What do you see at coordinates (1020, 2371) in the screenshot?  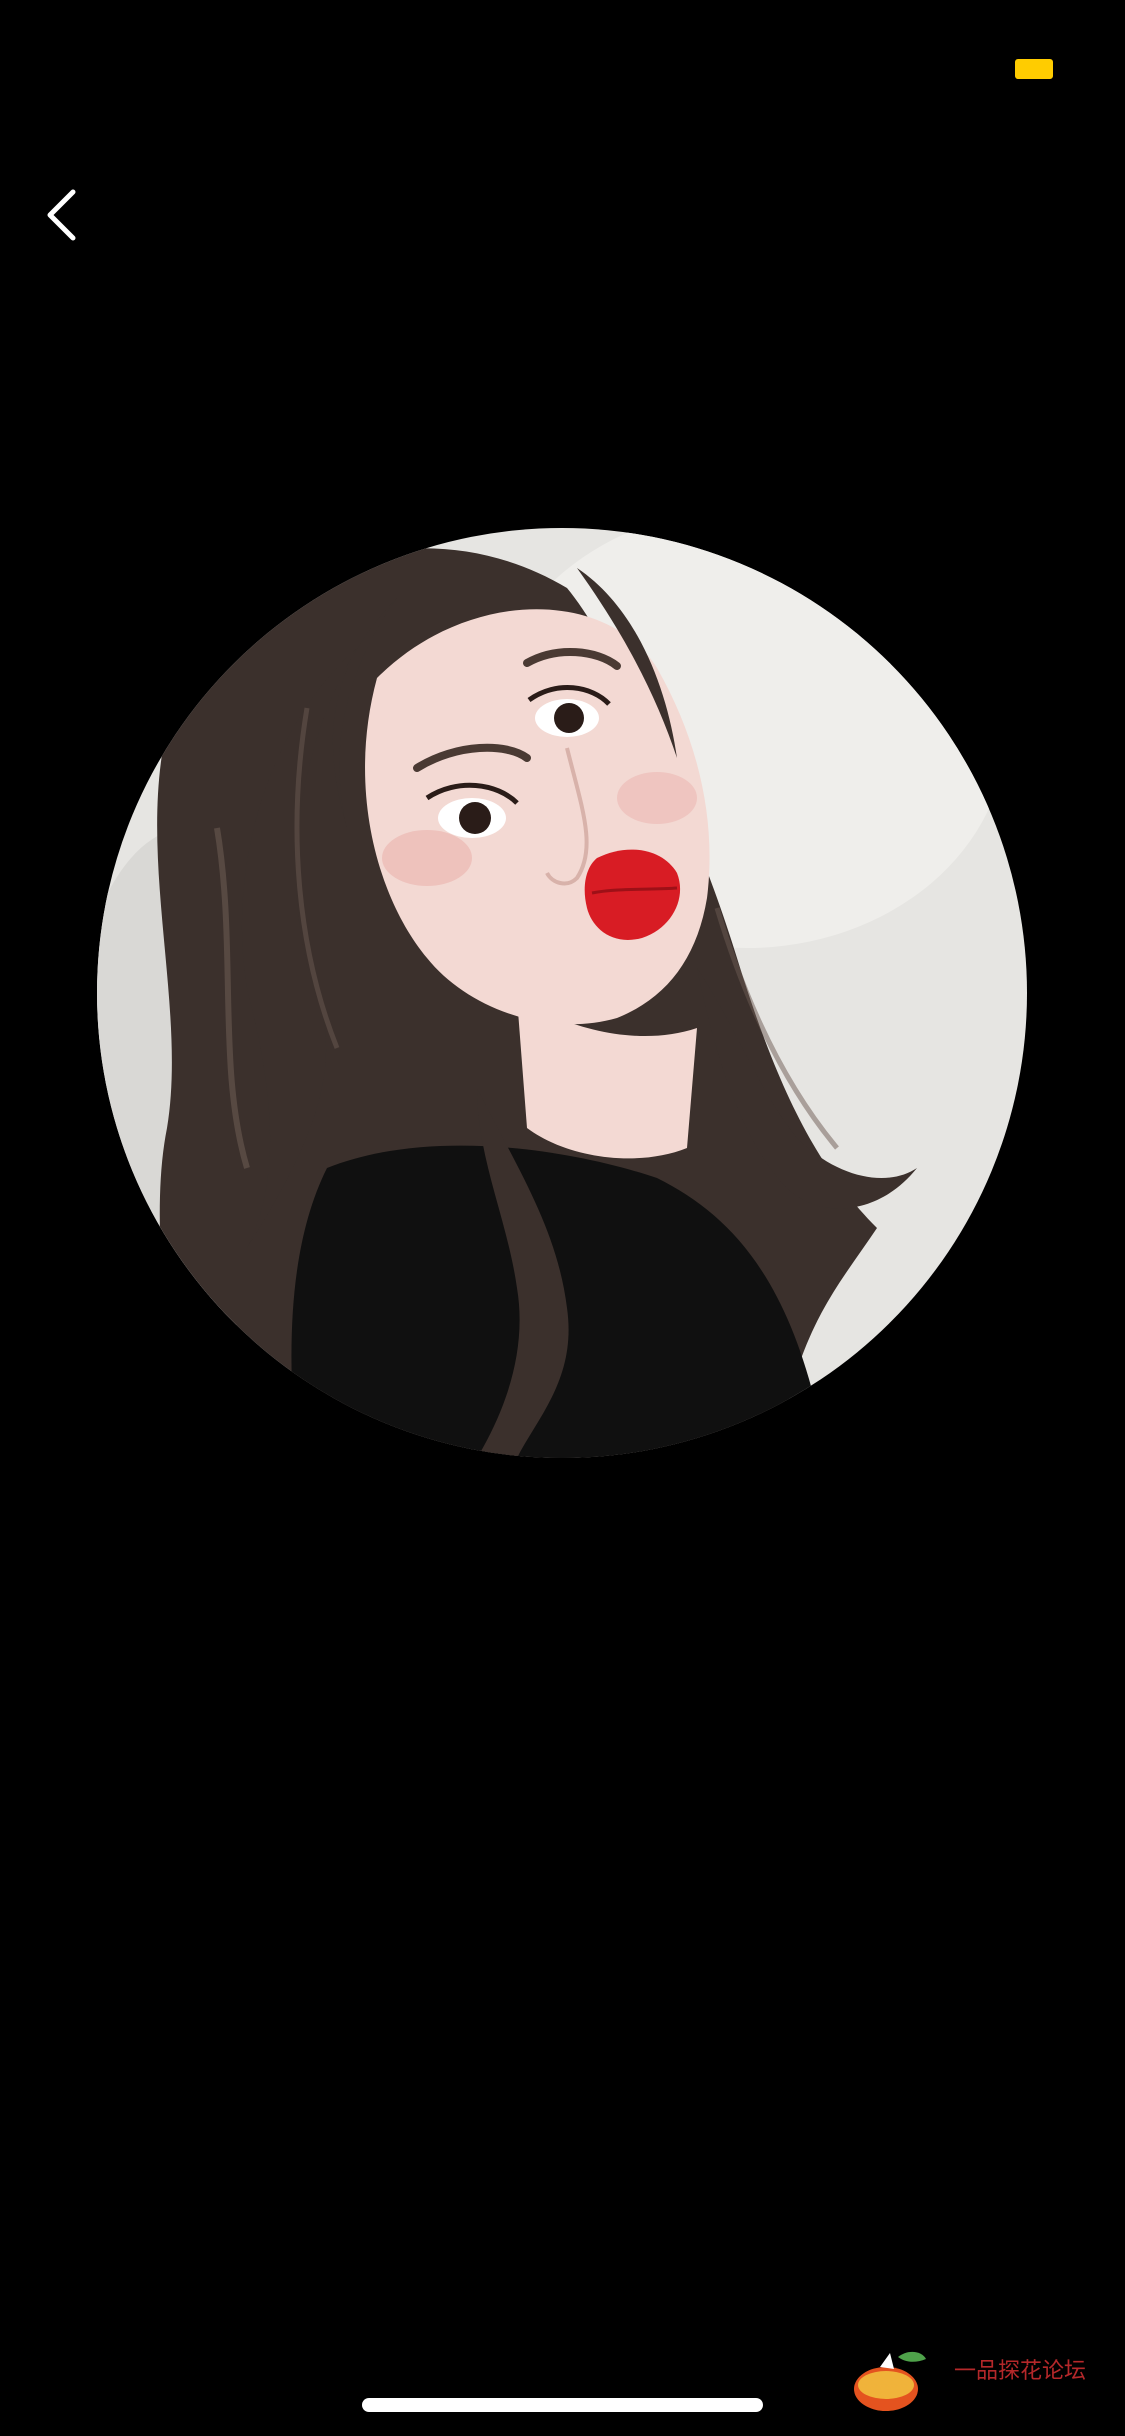 I see `watermark-text: 一品探花论坛` at bounding box center [1020, 2371].